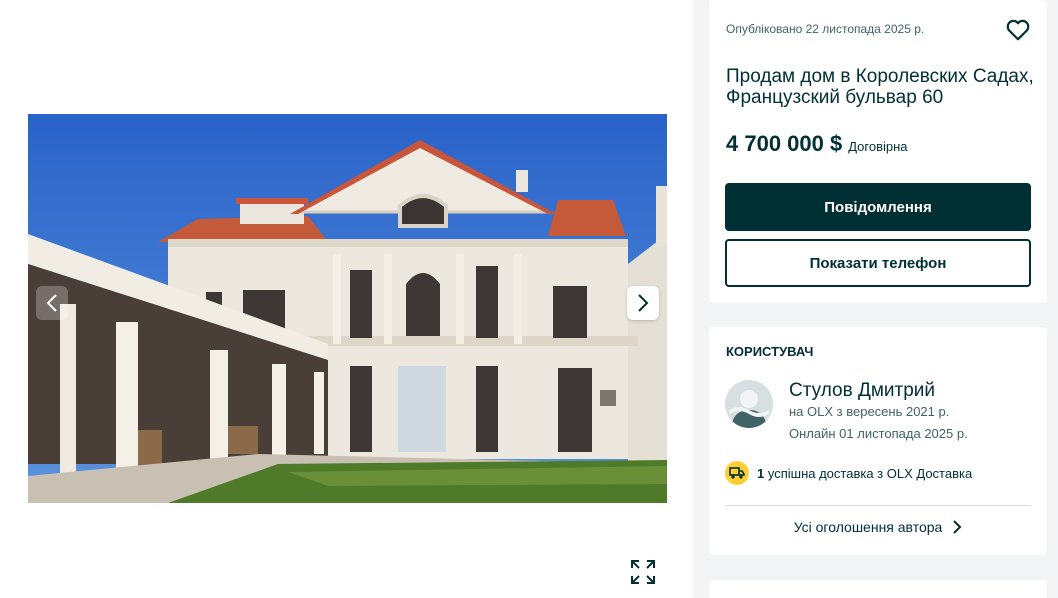  Describe the element at coordinates (878, 263) in the screenshot. I see `show-phone-button: Показати телефон` at that location.